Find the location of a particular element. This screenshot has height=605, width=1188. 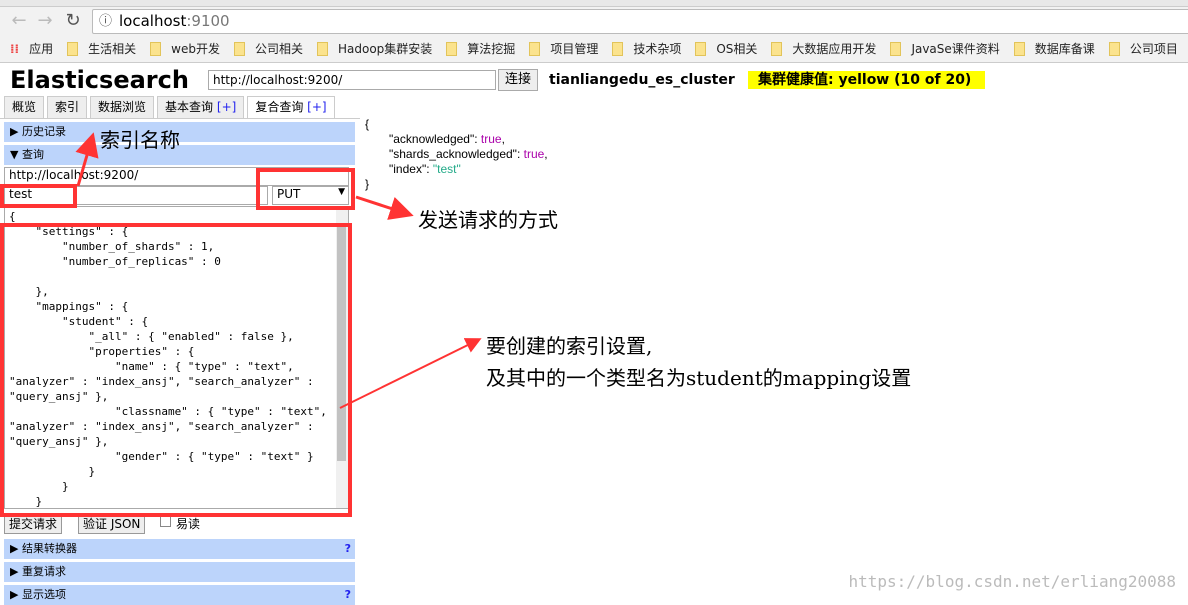

annotation-index-name: 索引名称 is located at coordinates (140, 140).